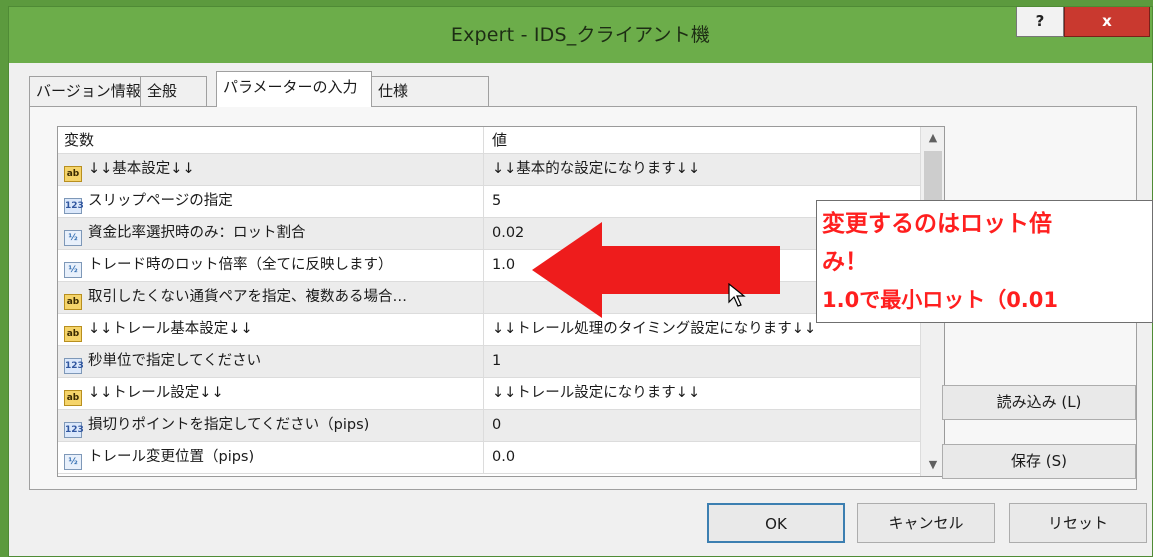  What do you see at coordinates (1039, 461) in the screenshot?
I see `save-button: 保存 (S)` at bounding box center [1039, 461].